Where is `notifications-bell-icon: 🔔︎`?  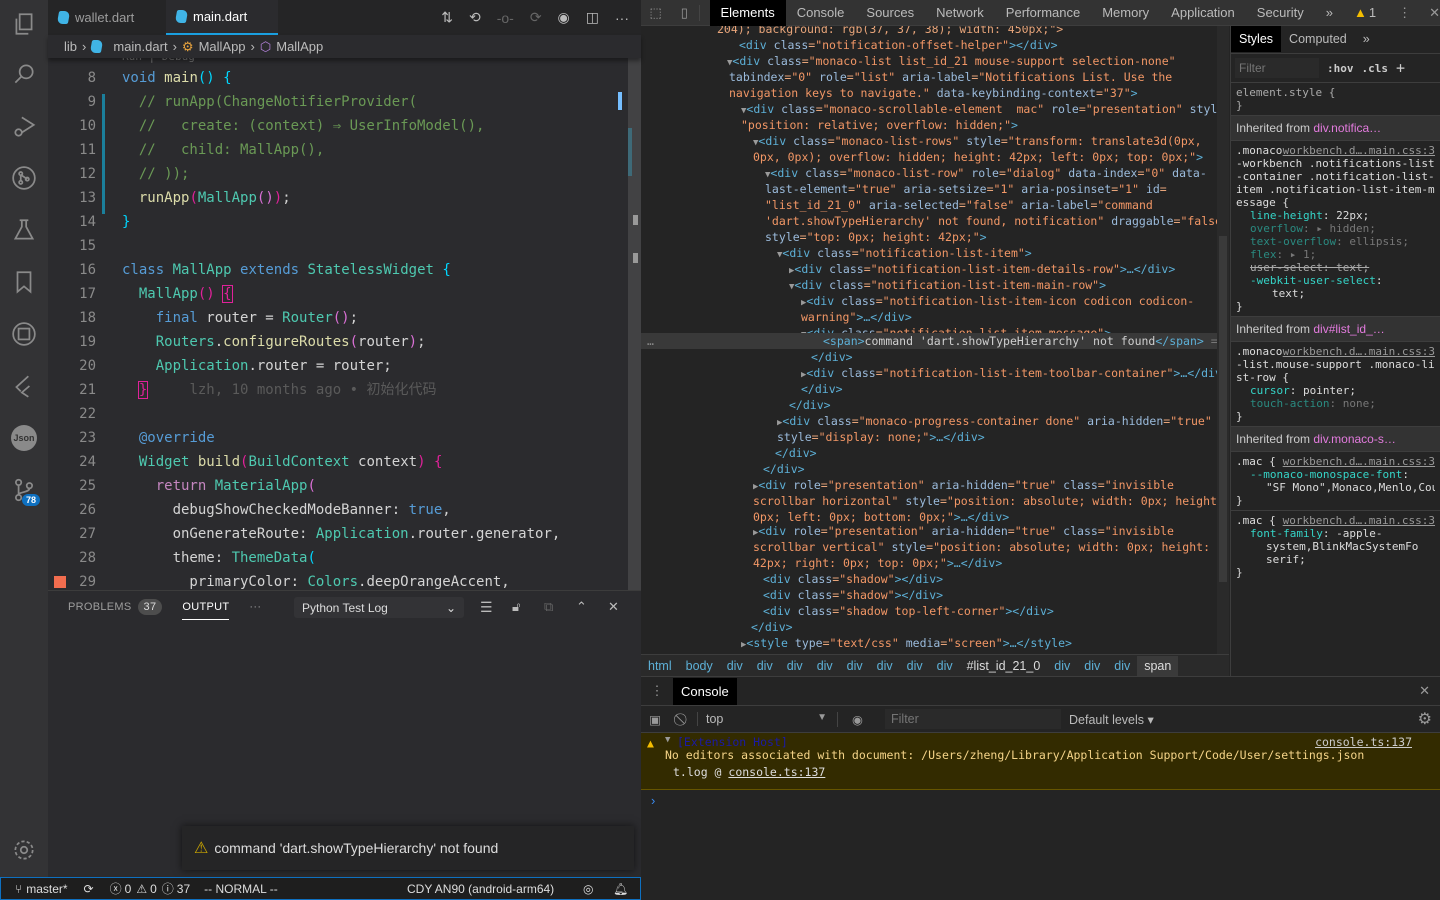
notifications-bell-icon: 🔔︎ is located at coordinates (620, 889).